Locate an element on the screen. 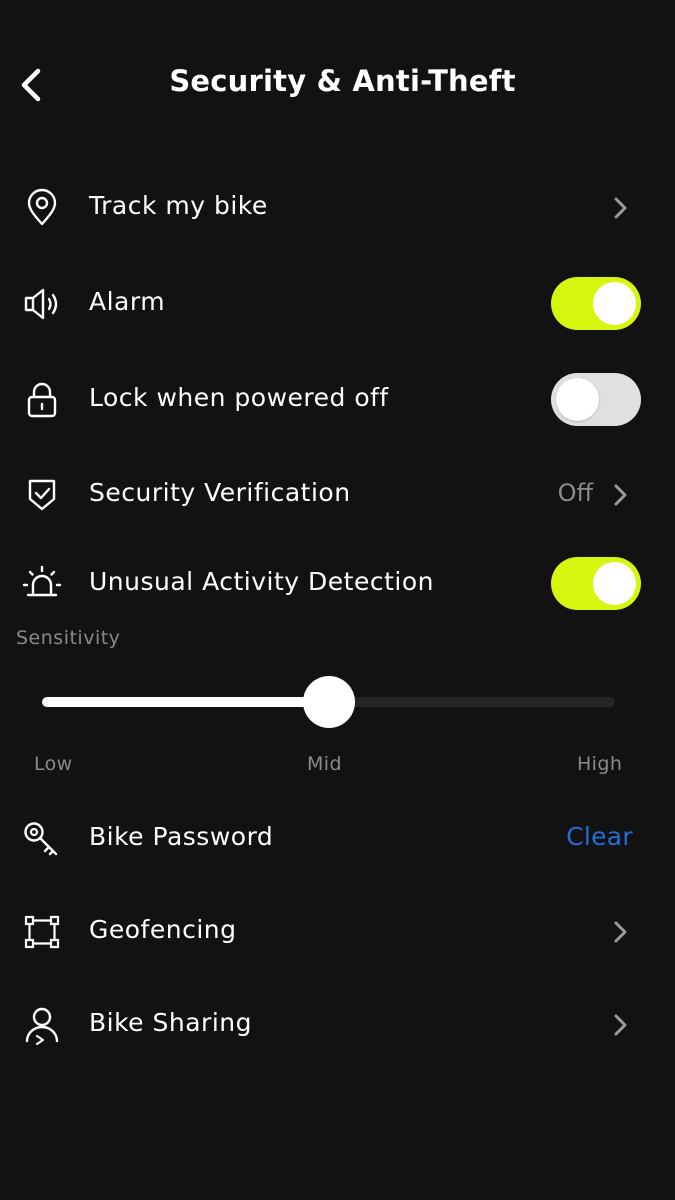 The width and height of the screenshot is (675, 1200). lock-when-powered-off-row: Lock when powered off is located at coordinates (337, 400).